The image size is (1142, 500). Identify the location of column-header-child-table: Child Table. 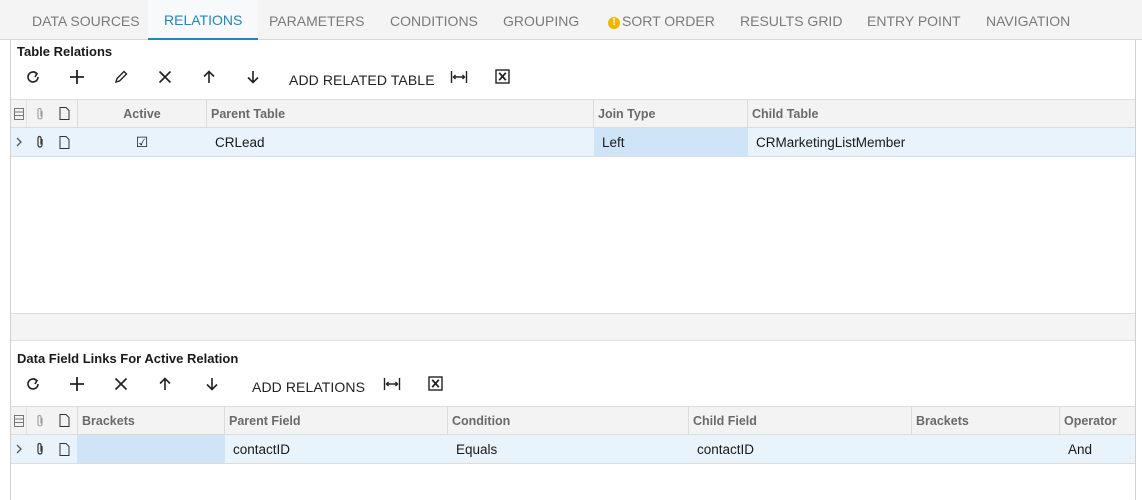
(941, 113).